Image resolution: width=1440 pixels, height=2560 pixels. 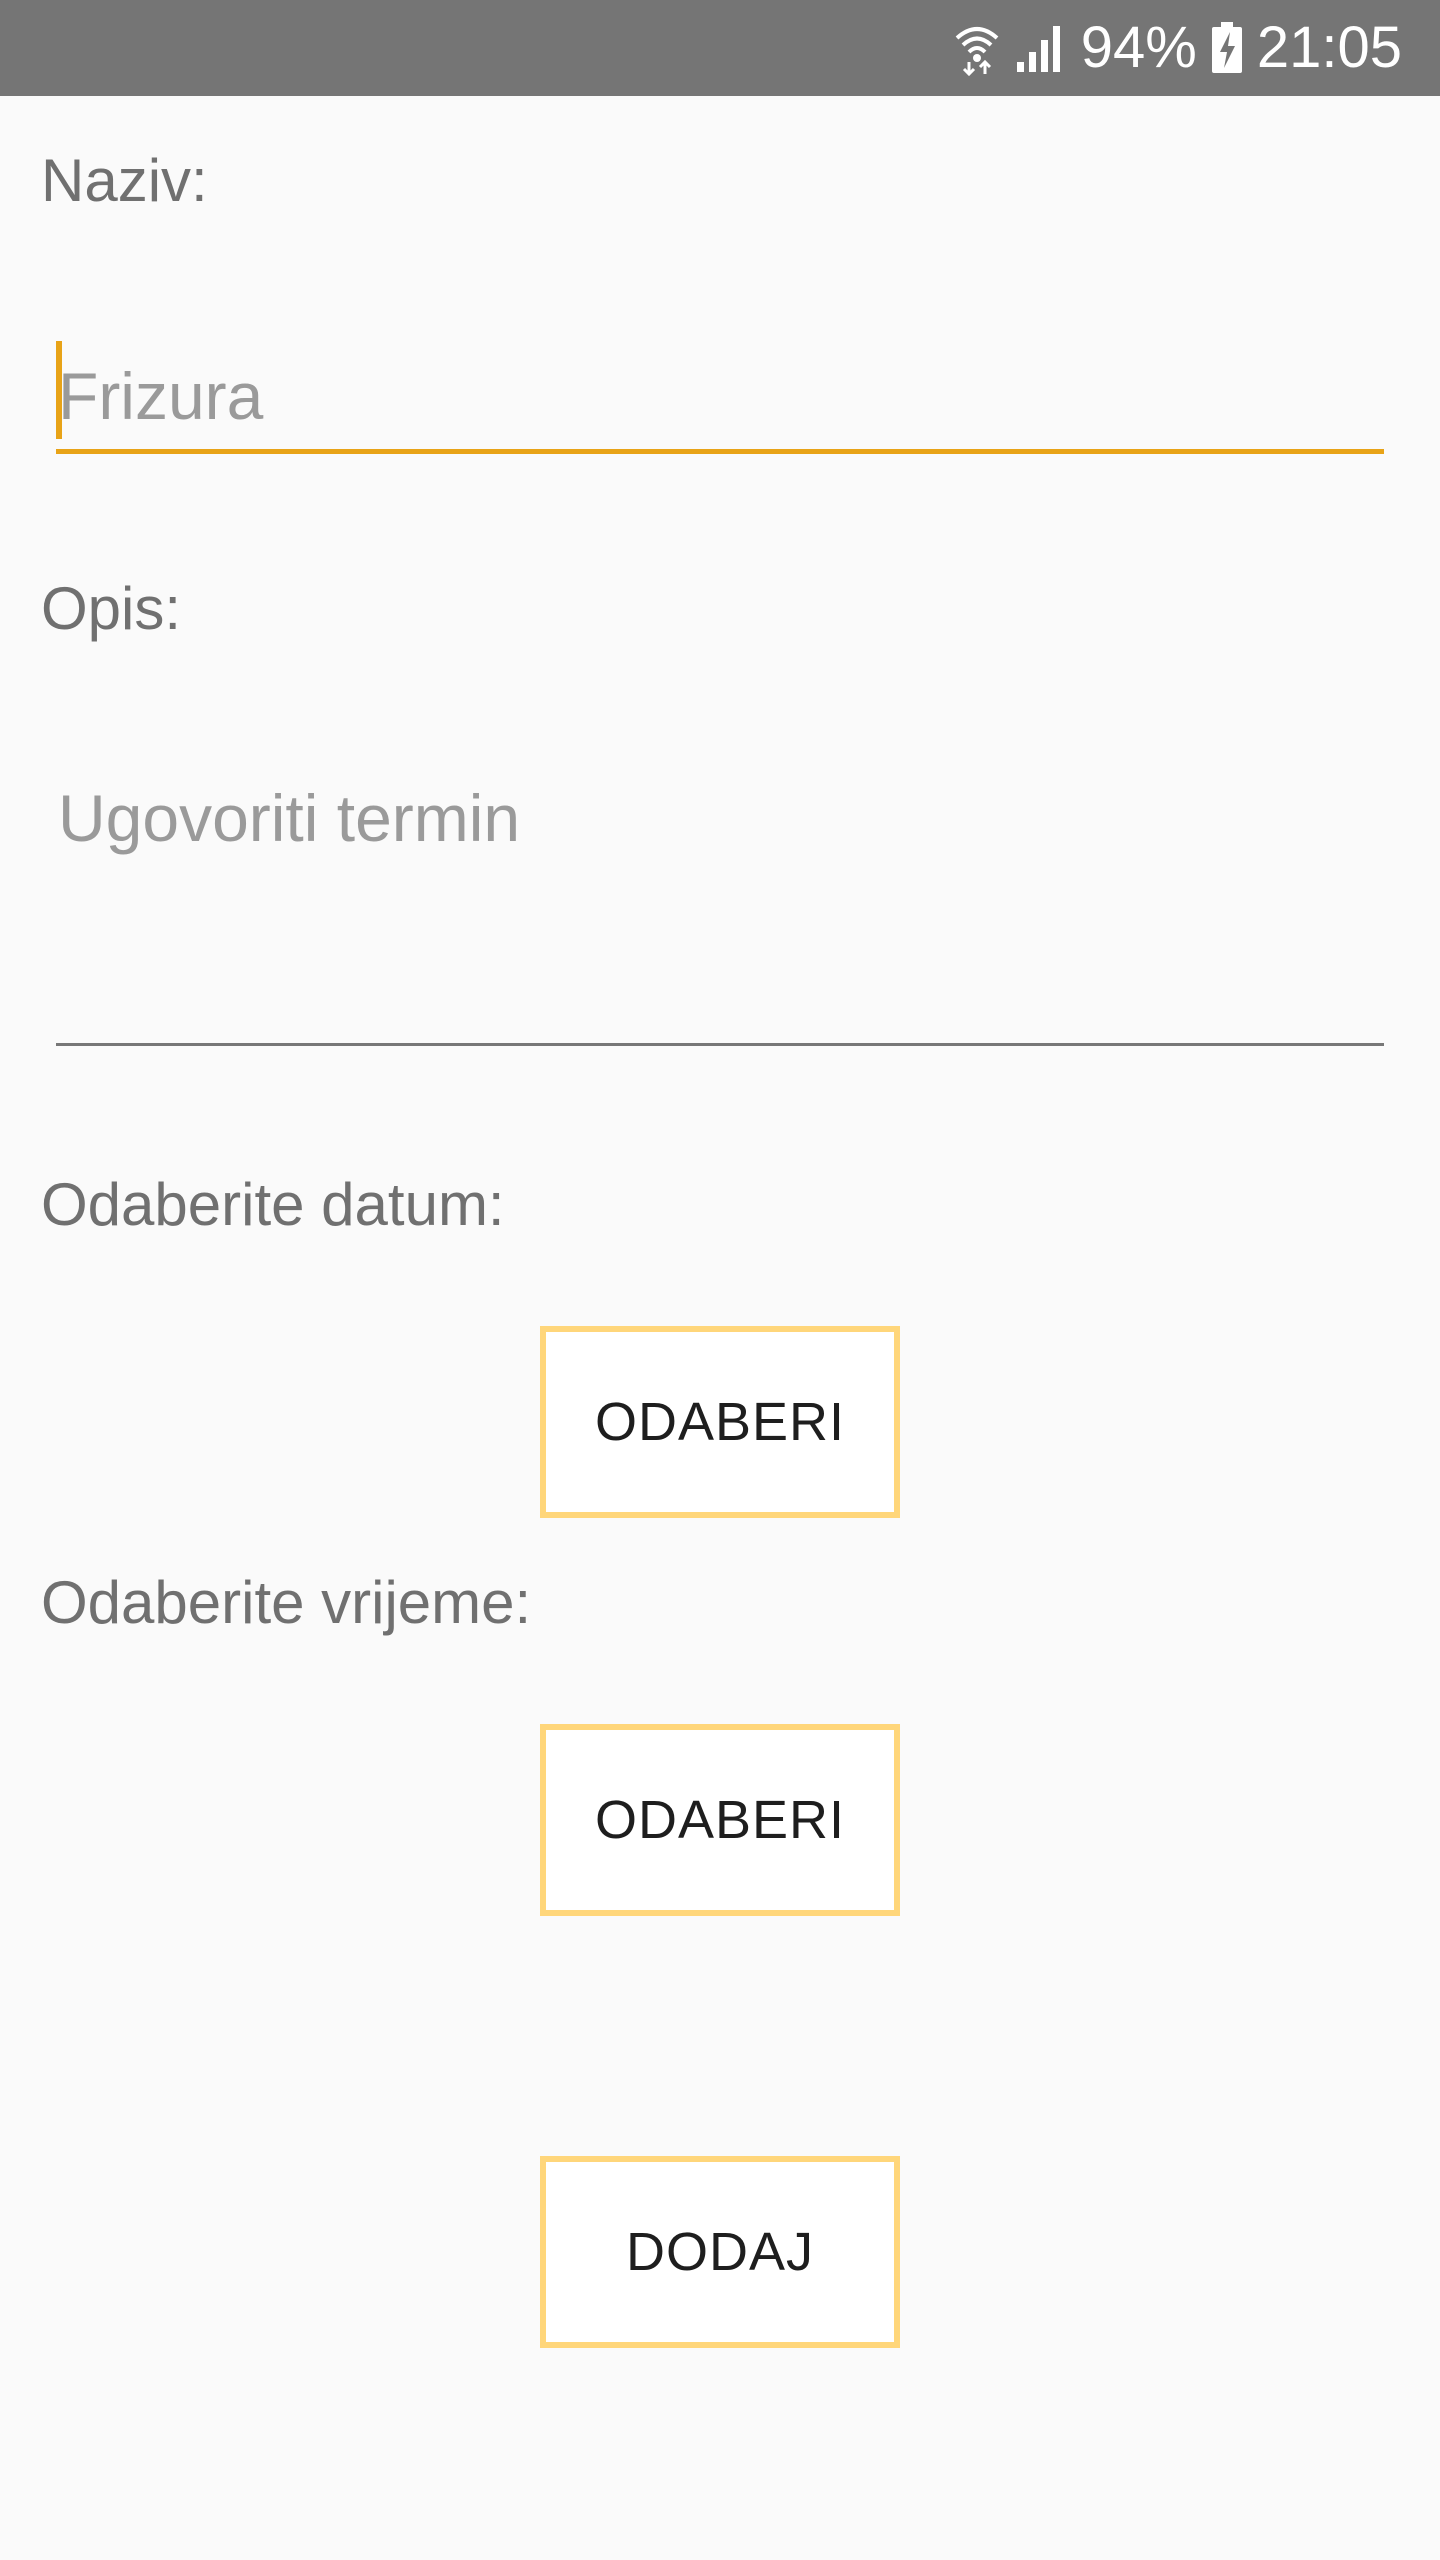 I want to click on status-icons: 94% 21:05, so click(x=1177, y=48).